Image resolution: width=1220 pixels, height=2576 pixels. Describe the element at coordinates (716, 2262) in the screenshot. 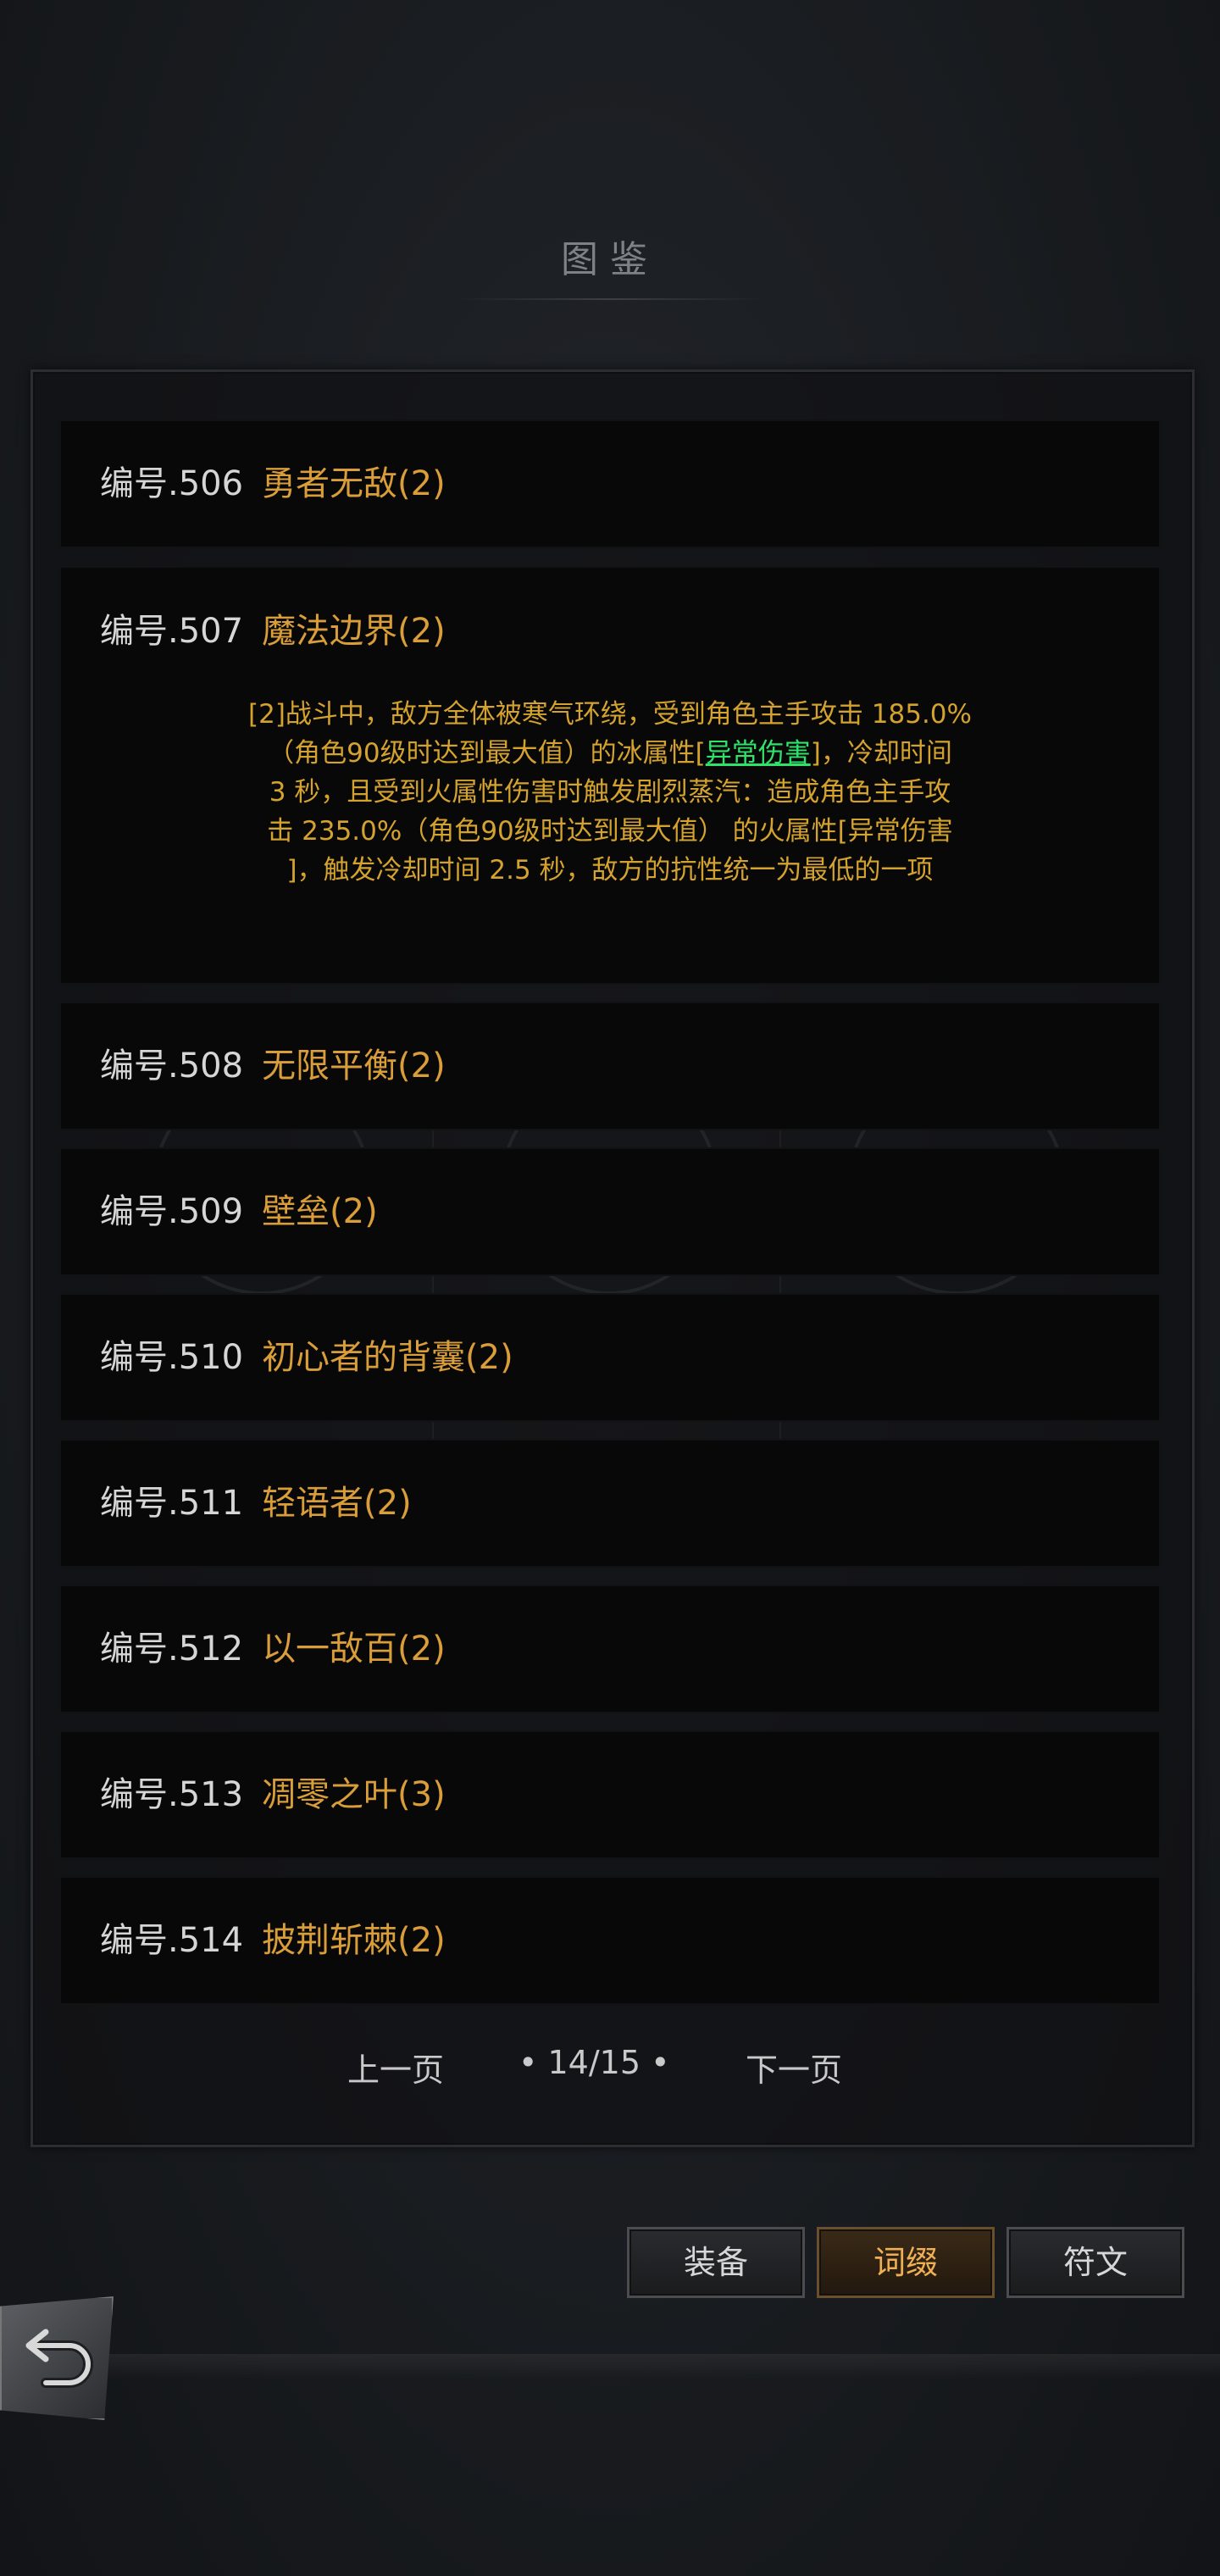

I see `tab-equipment: 装备` at that location.